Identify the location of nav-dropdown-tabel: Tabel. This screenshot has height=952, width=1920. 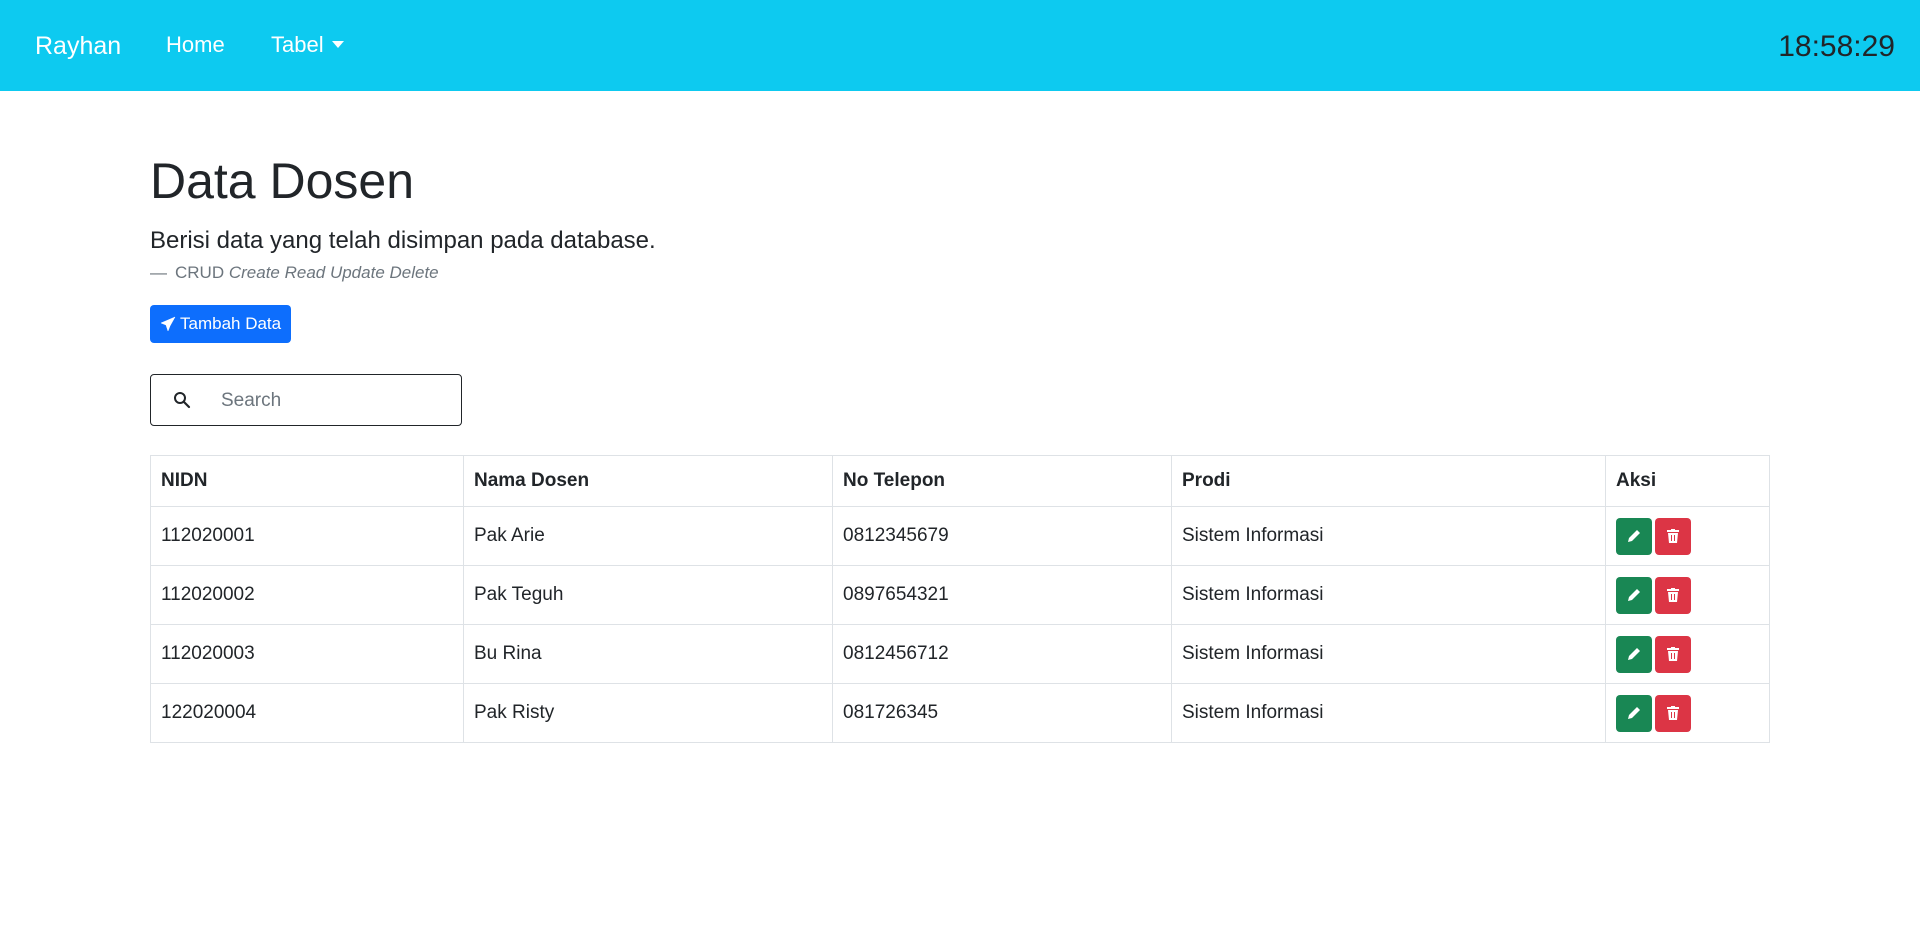
(307, 45).